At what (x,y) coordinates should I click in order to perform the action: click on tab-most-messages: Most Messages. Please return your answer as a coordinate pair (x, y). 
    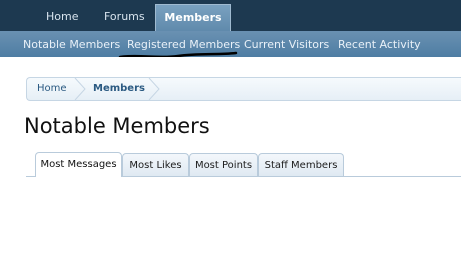
    Looking at the image, I should click on (78, 164).